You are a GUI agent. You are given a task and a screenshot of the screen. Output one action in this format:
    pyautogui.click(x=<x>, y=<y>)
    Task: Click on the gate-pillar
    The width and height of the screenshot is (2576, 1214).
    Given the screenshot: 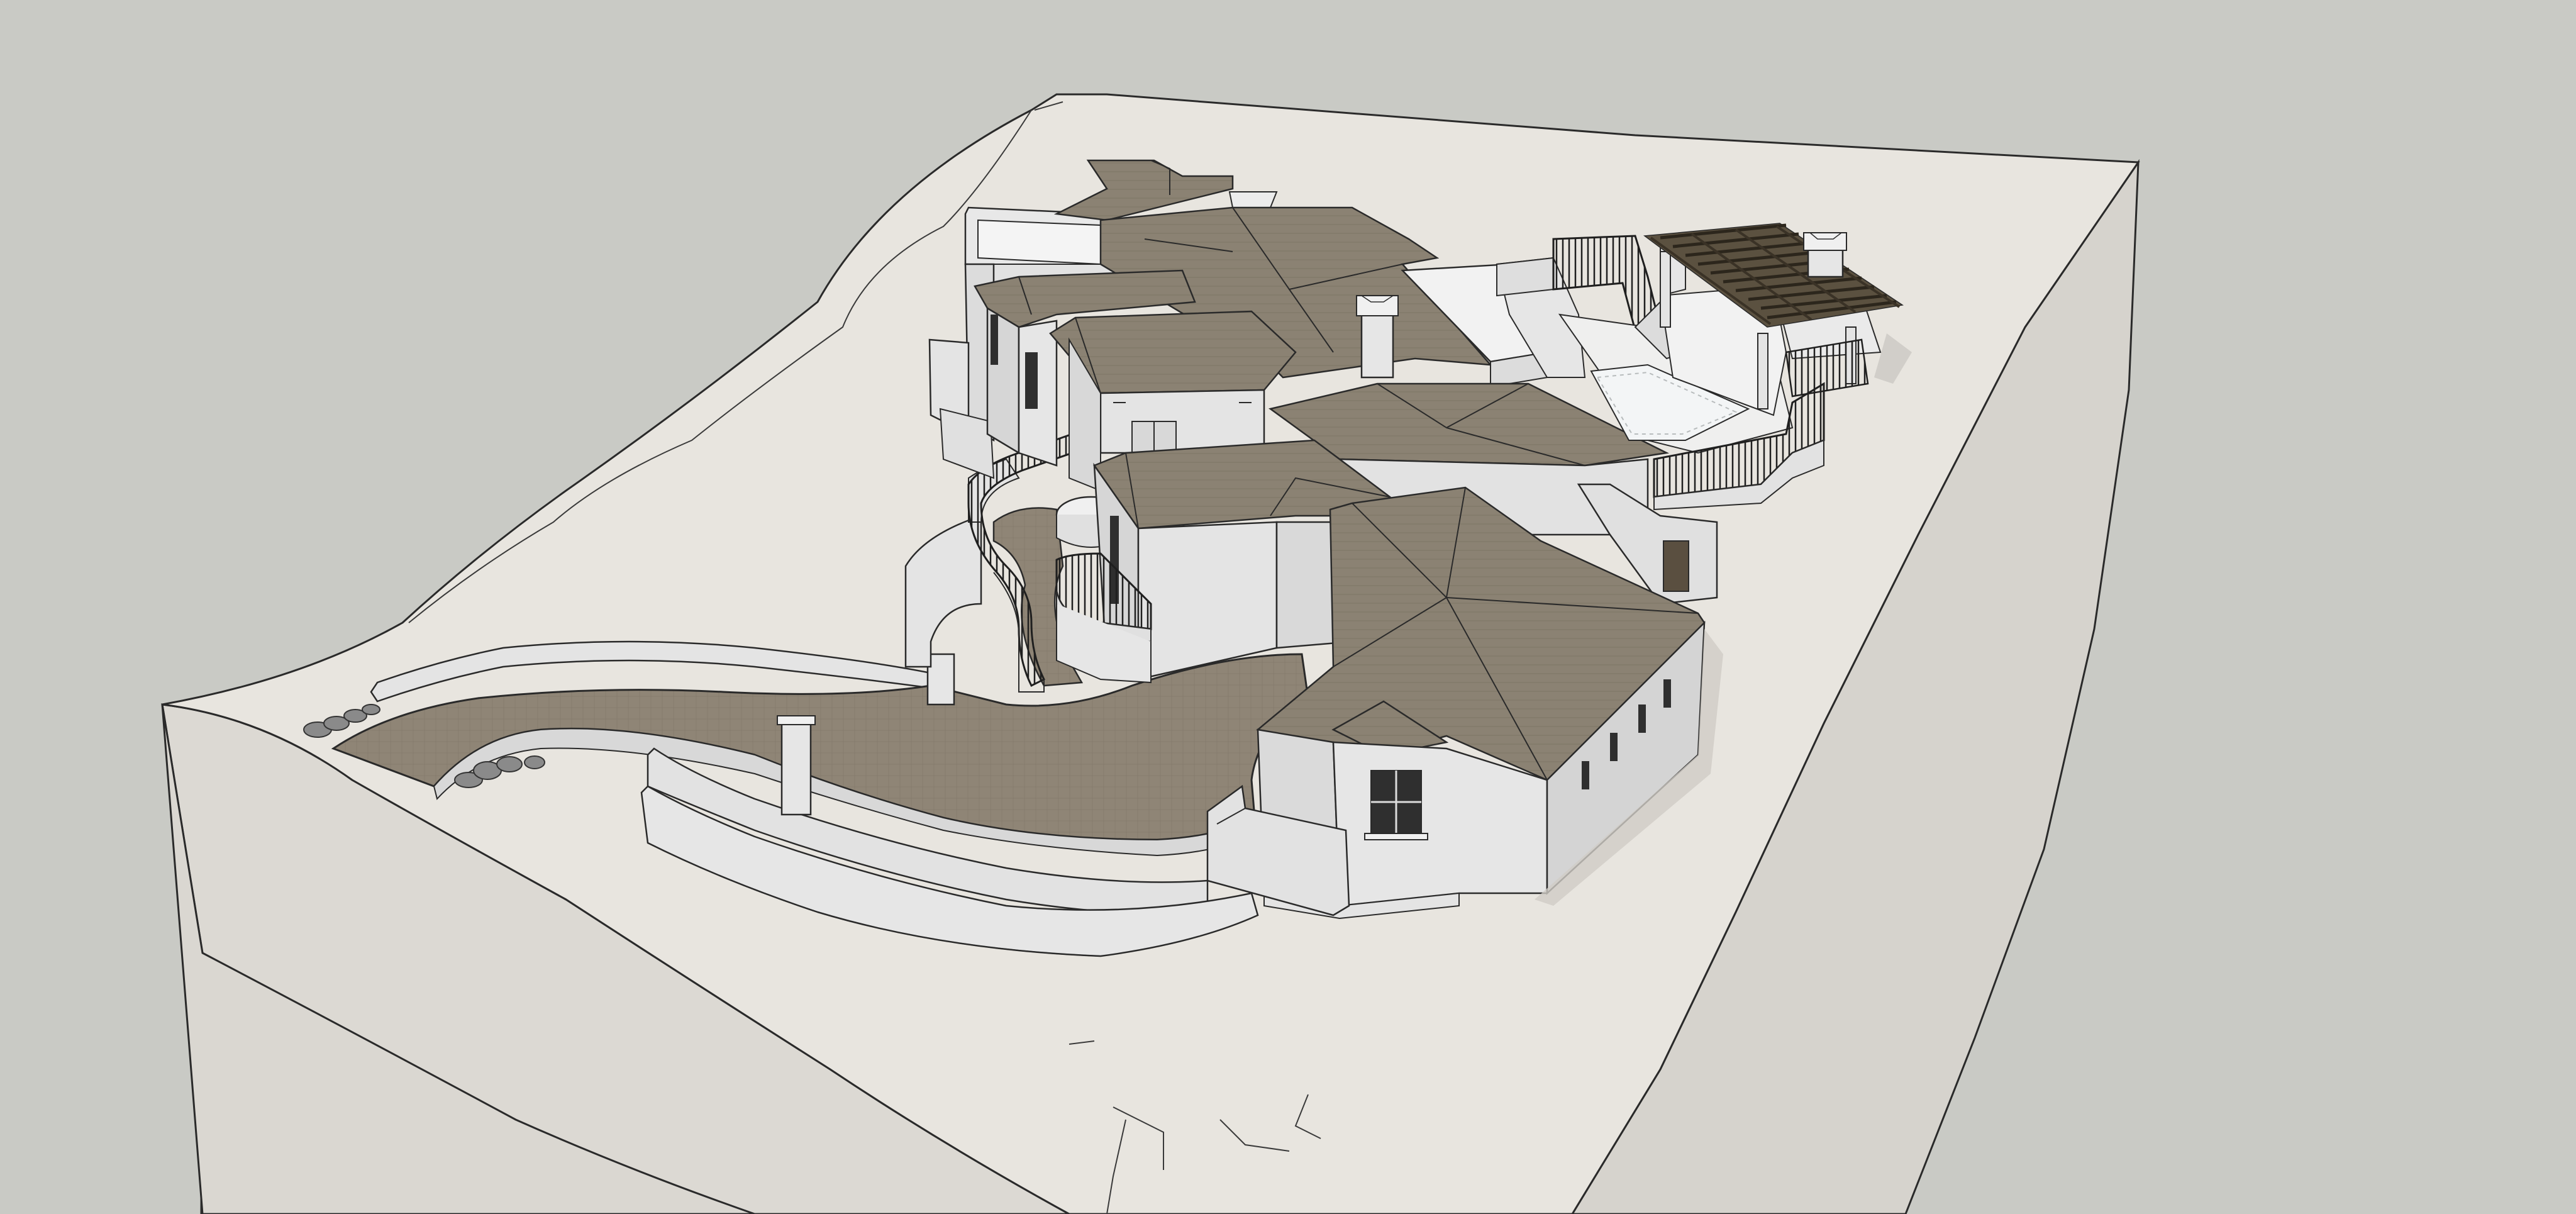 What is the action you would take?
    pyautogui.click(x=796, y=767)
    